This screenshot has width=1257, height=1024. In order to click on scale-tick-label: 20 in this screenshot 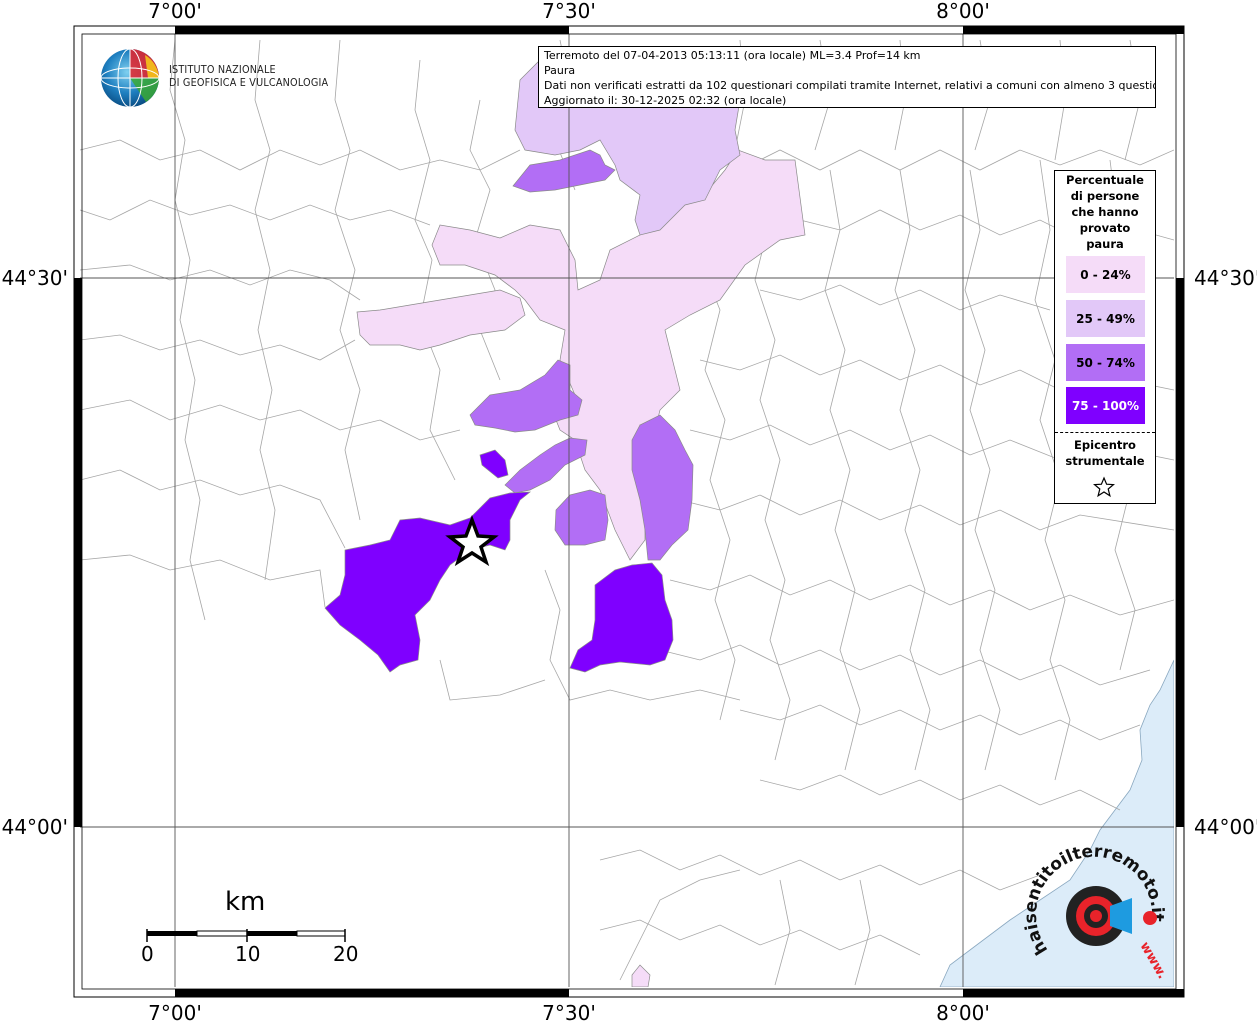, I will do `click(346, 954)`.